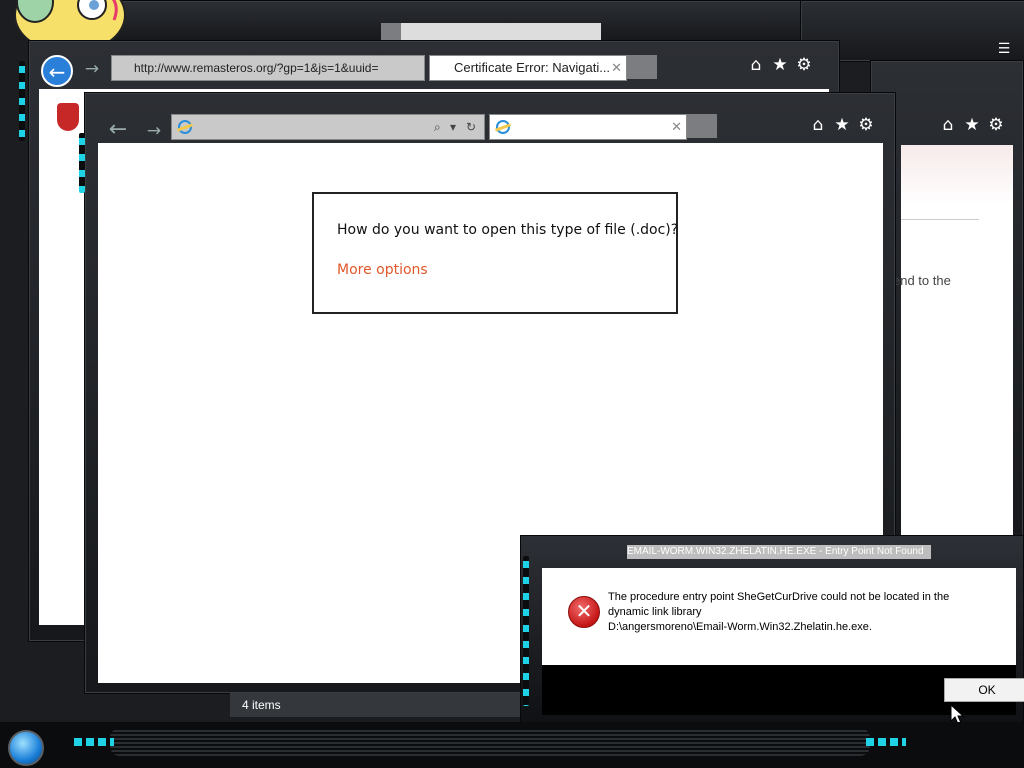 This screenshot has width=1024, height=768. I want to click on items-count: 4 items, so click(261, 705).